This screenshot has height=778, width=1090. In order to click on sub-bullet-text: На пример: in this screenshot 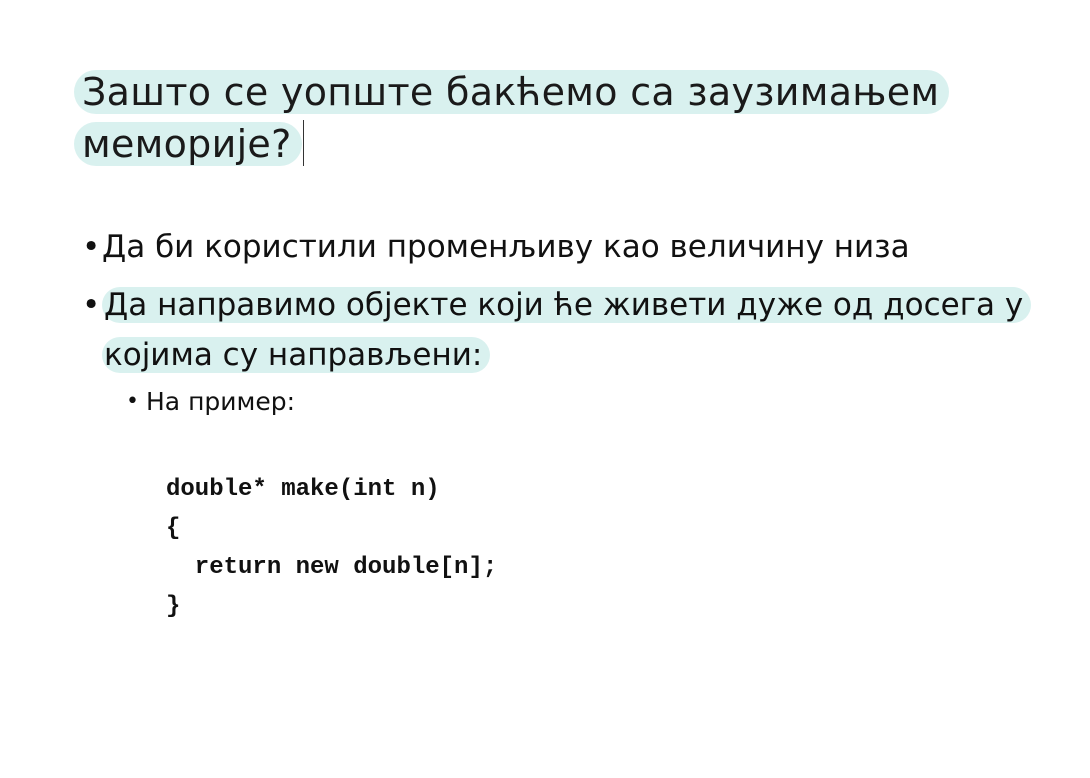, I will do `click(221, 401)`.